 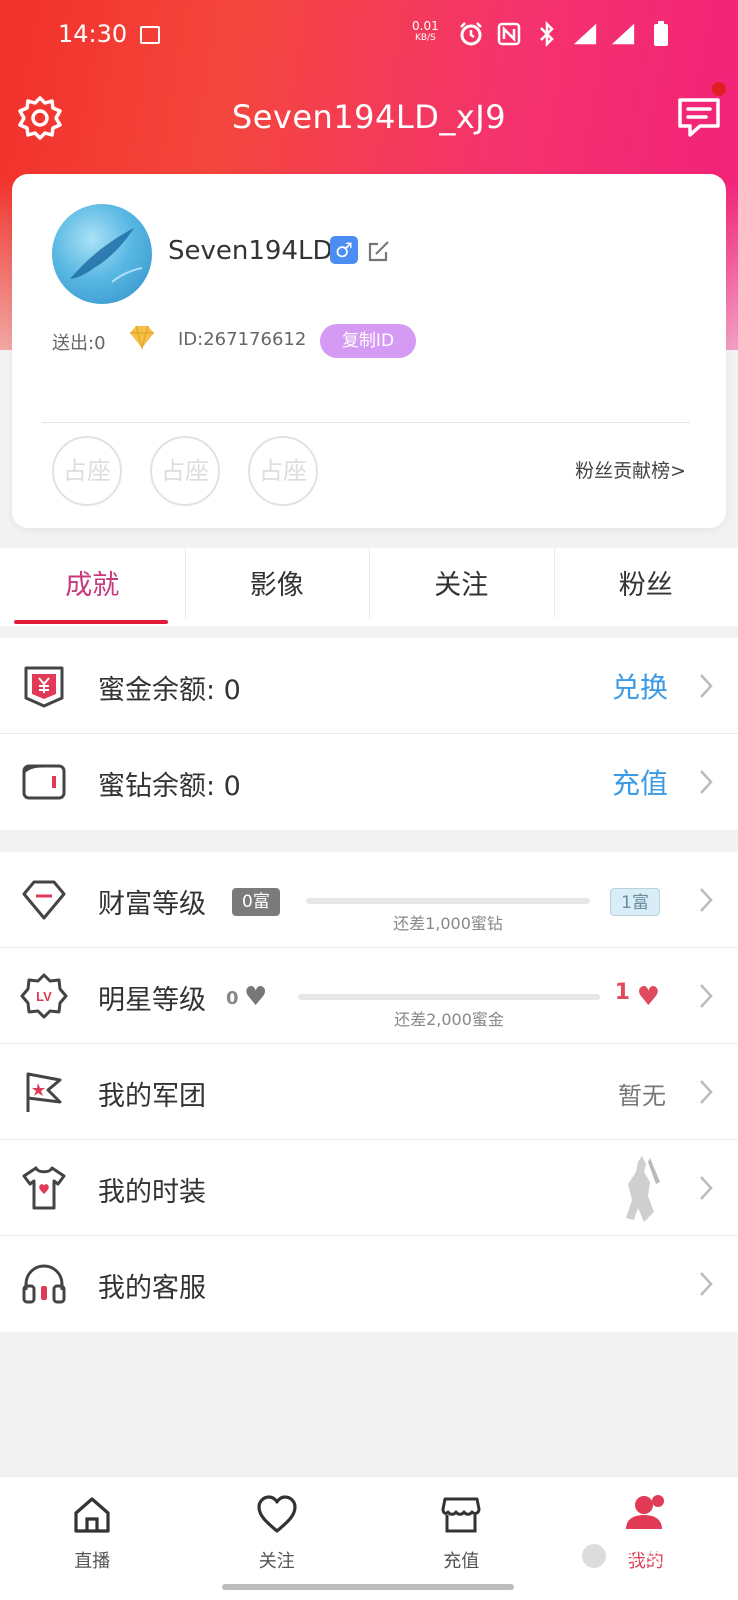 I want to click on grey-heart-icon: ♥, so click(x=256, y=997).